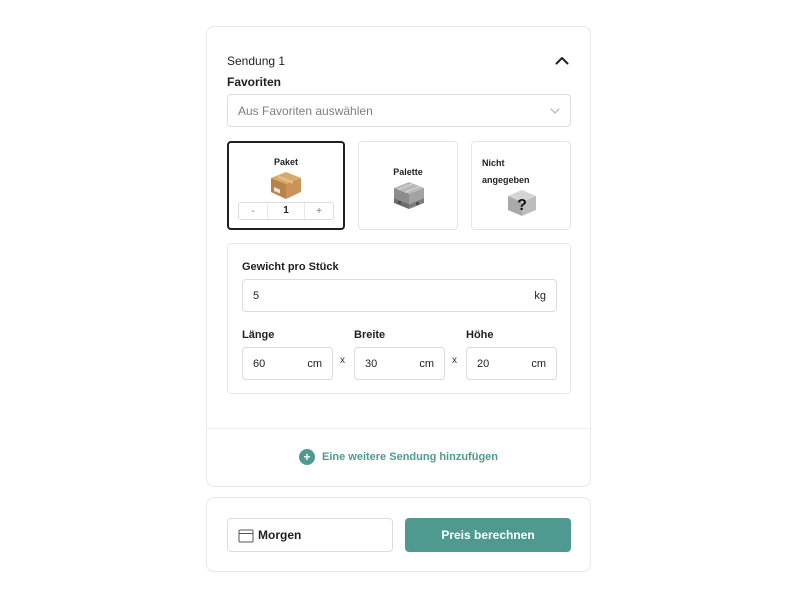 This screenshot has height=600, width=800. Describe the element at coordinates (538, 363) in the screenshot. I see `height-unit: cm` at that location.